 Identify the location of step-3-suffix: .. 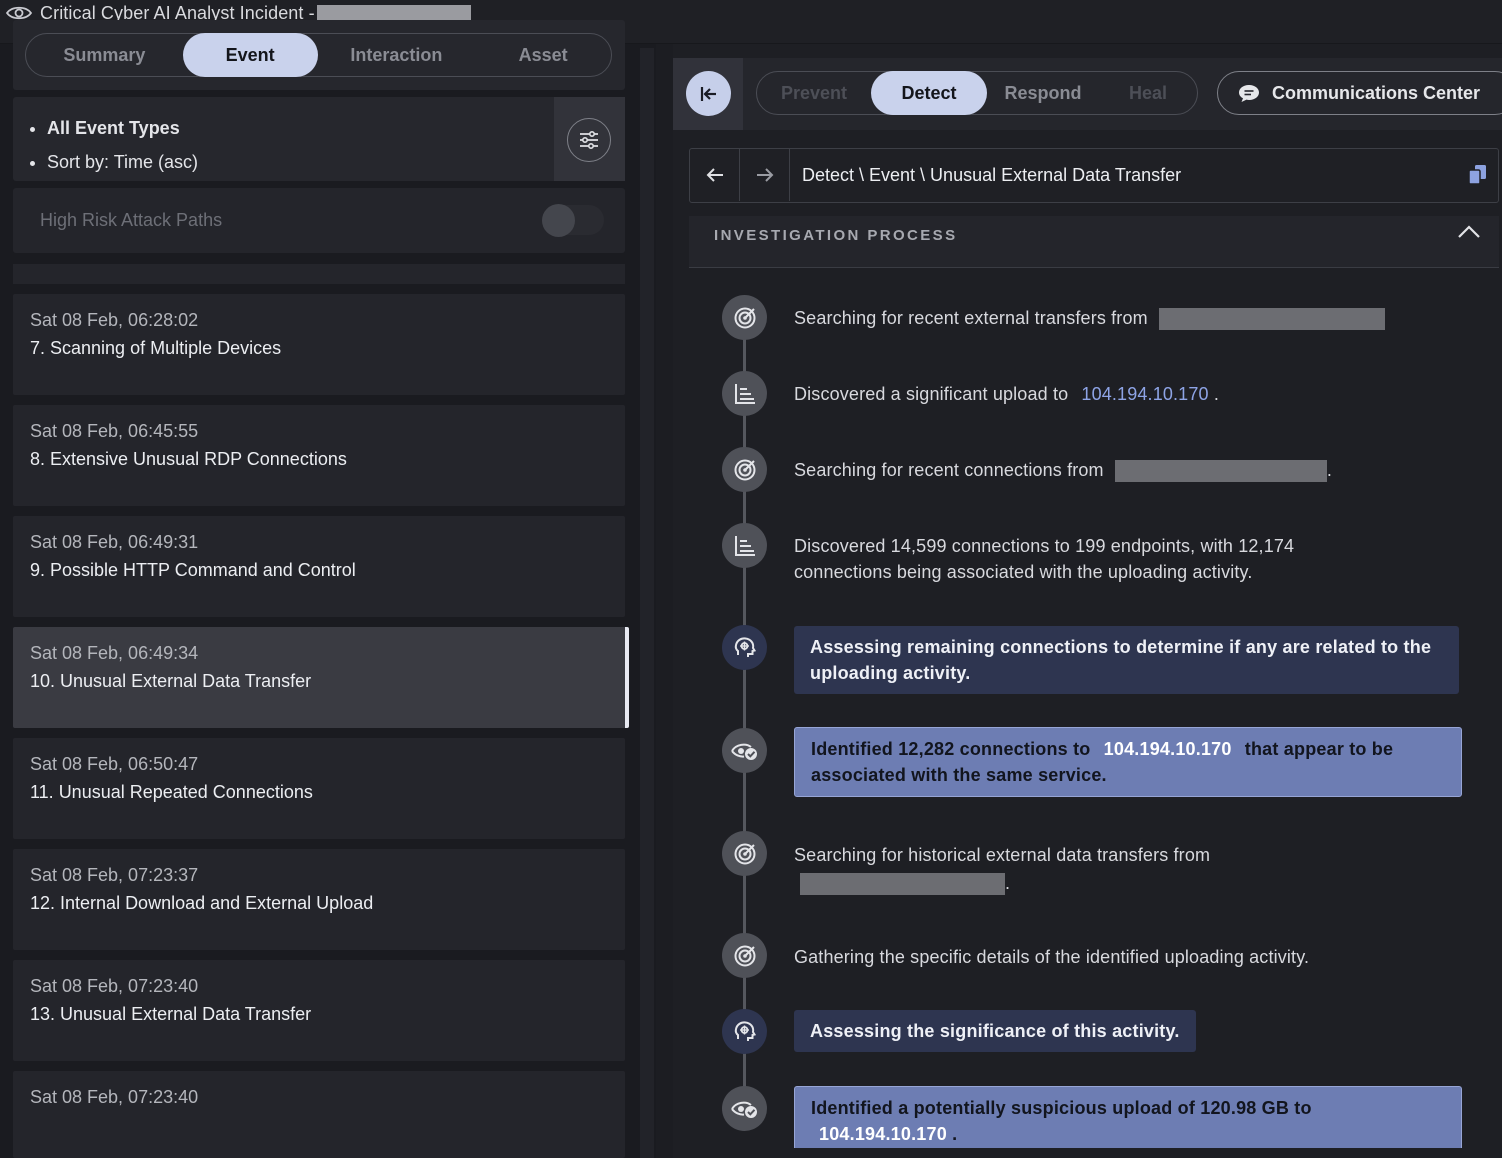
(1329, 470).